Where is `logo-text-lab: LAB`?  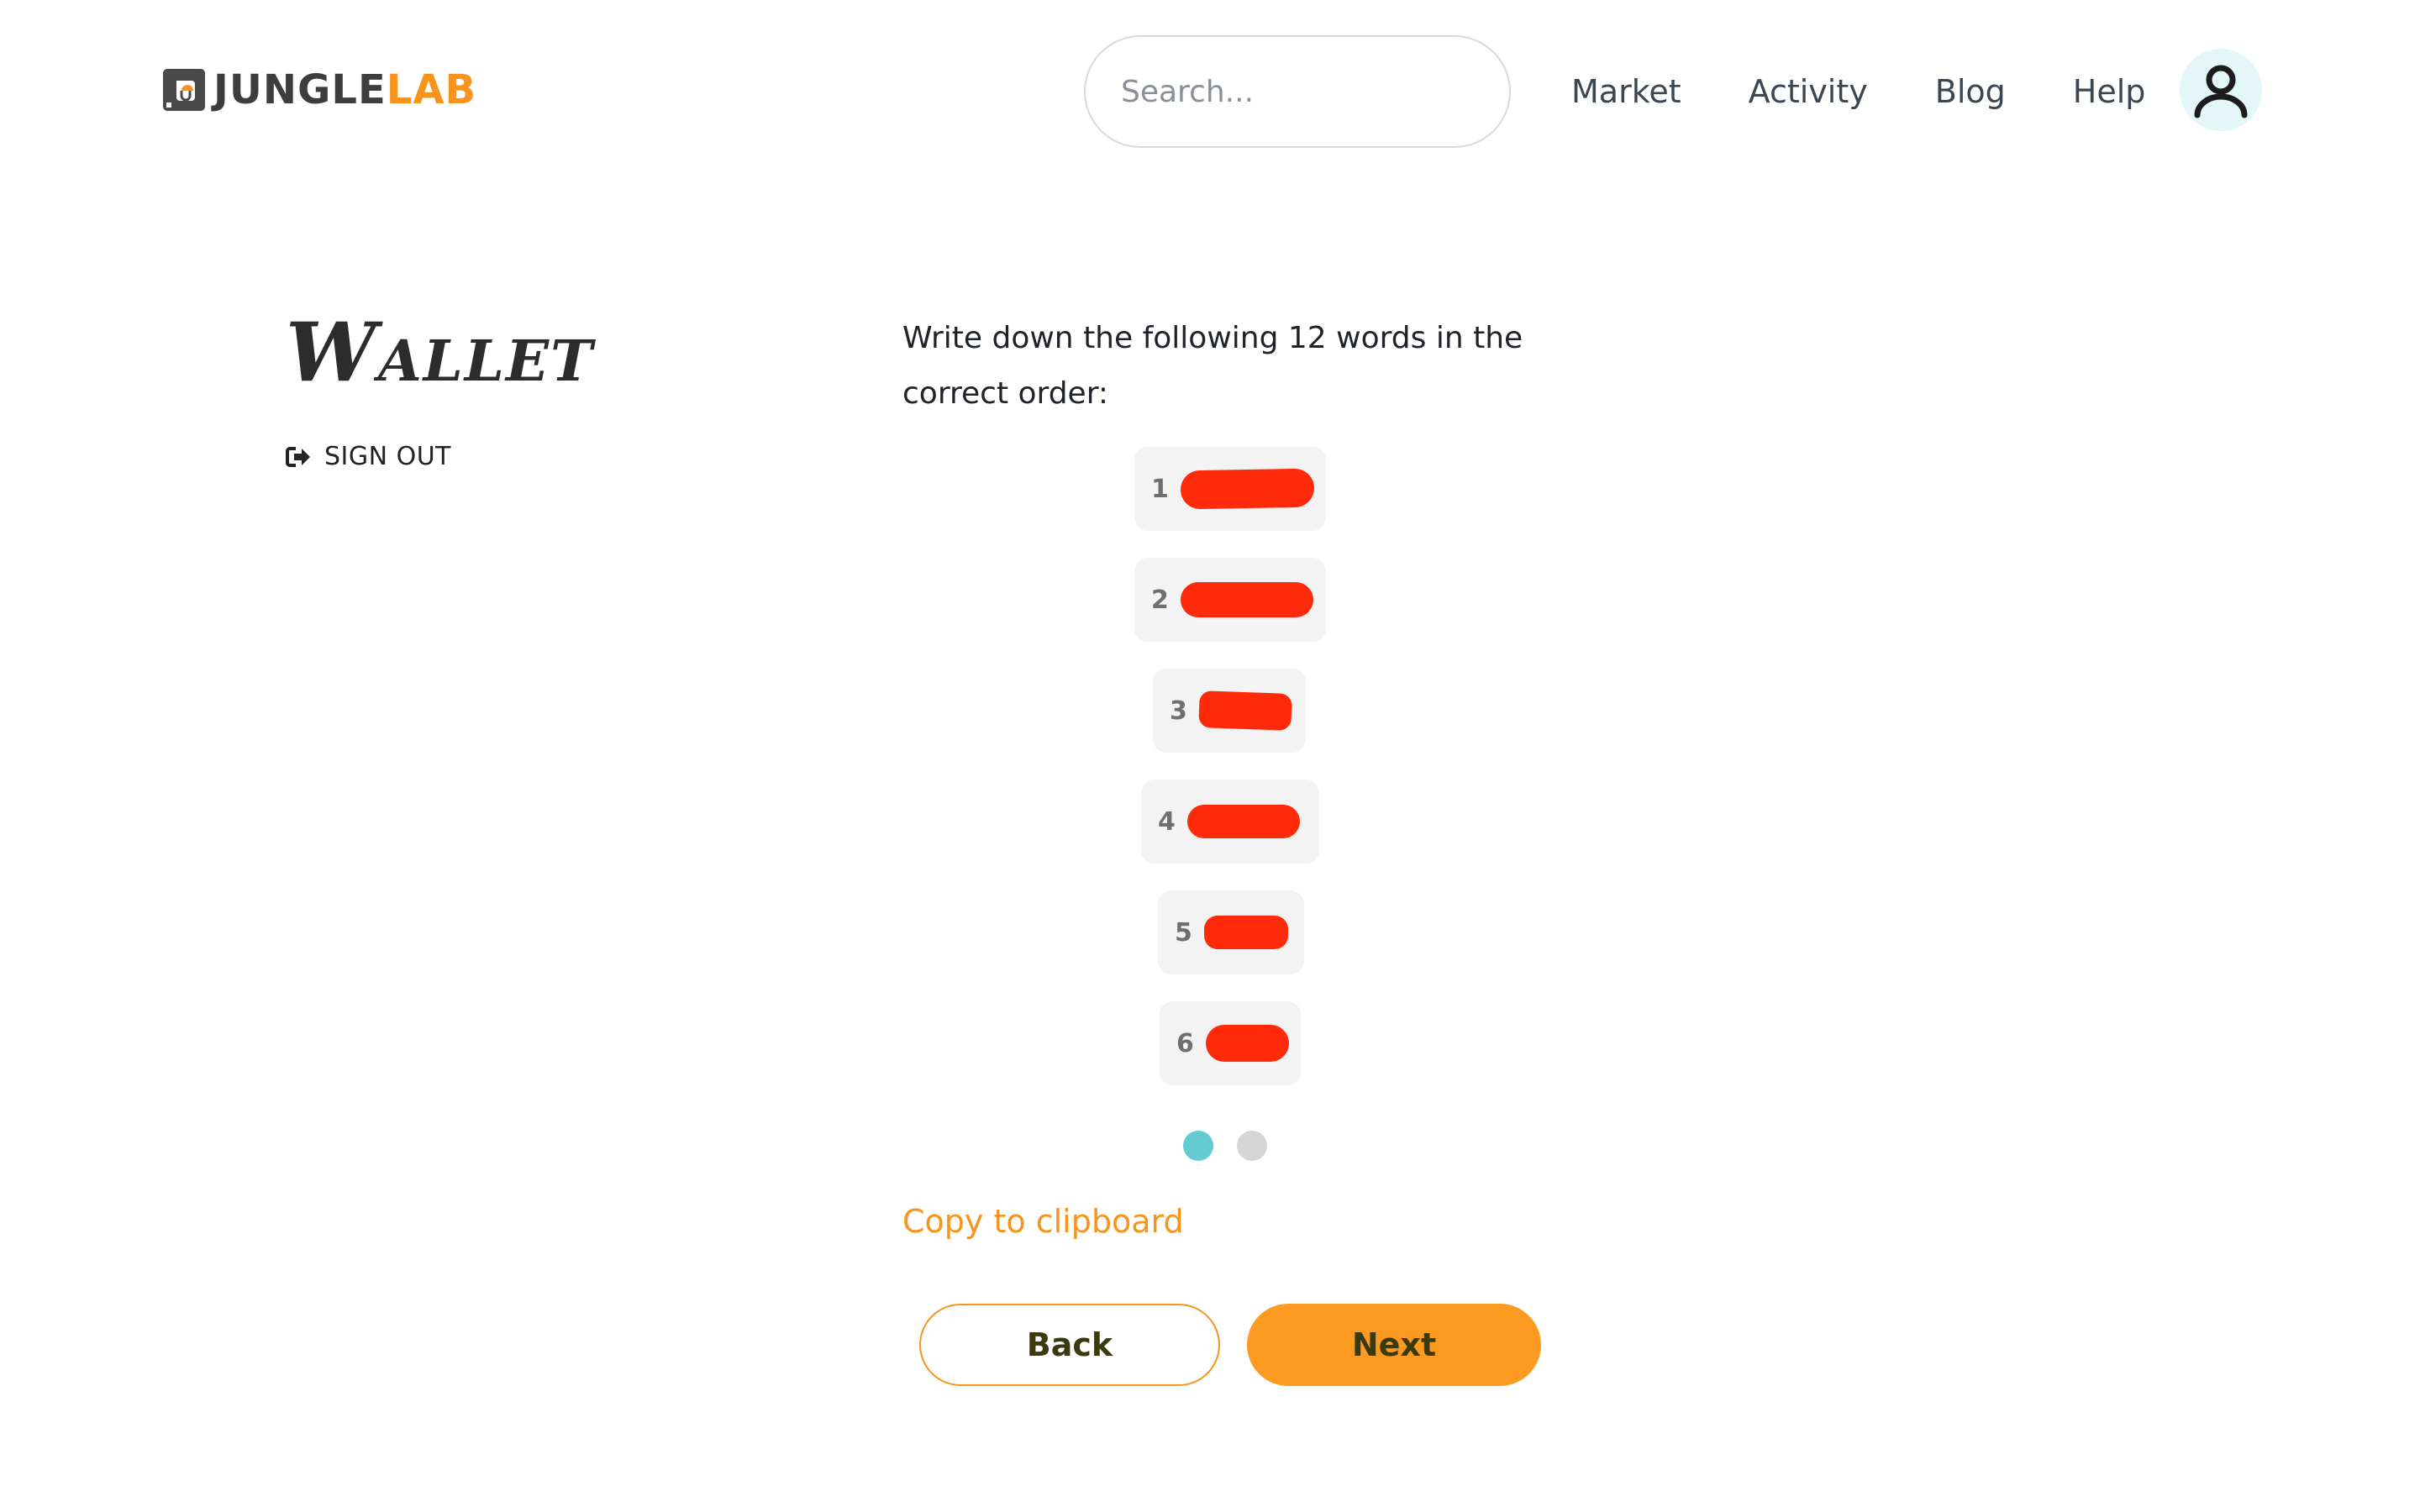
logo-text-lab: LAB is located at coordinates (432, 89).